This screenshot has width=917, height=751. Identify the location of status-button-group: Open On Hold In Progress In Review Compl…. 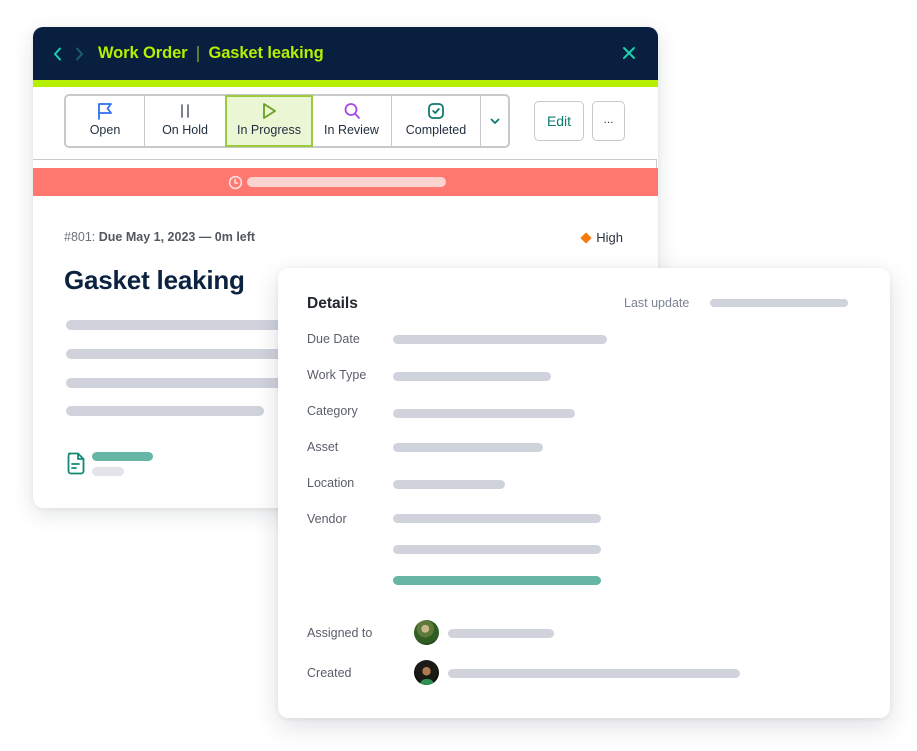
(287, 121).